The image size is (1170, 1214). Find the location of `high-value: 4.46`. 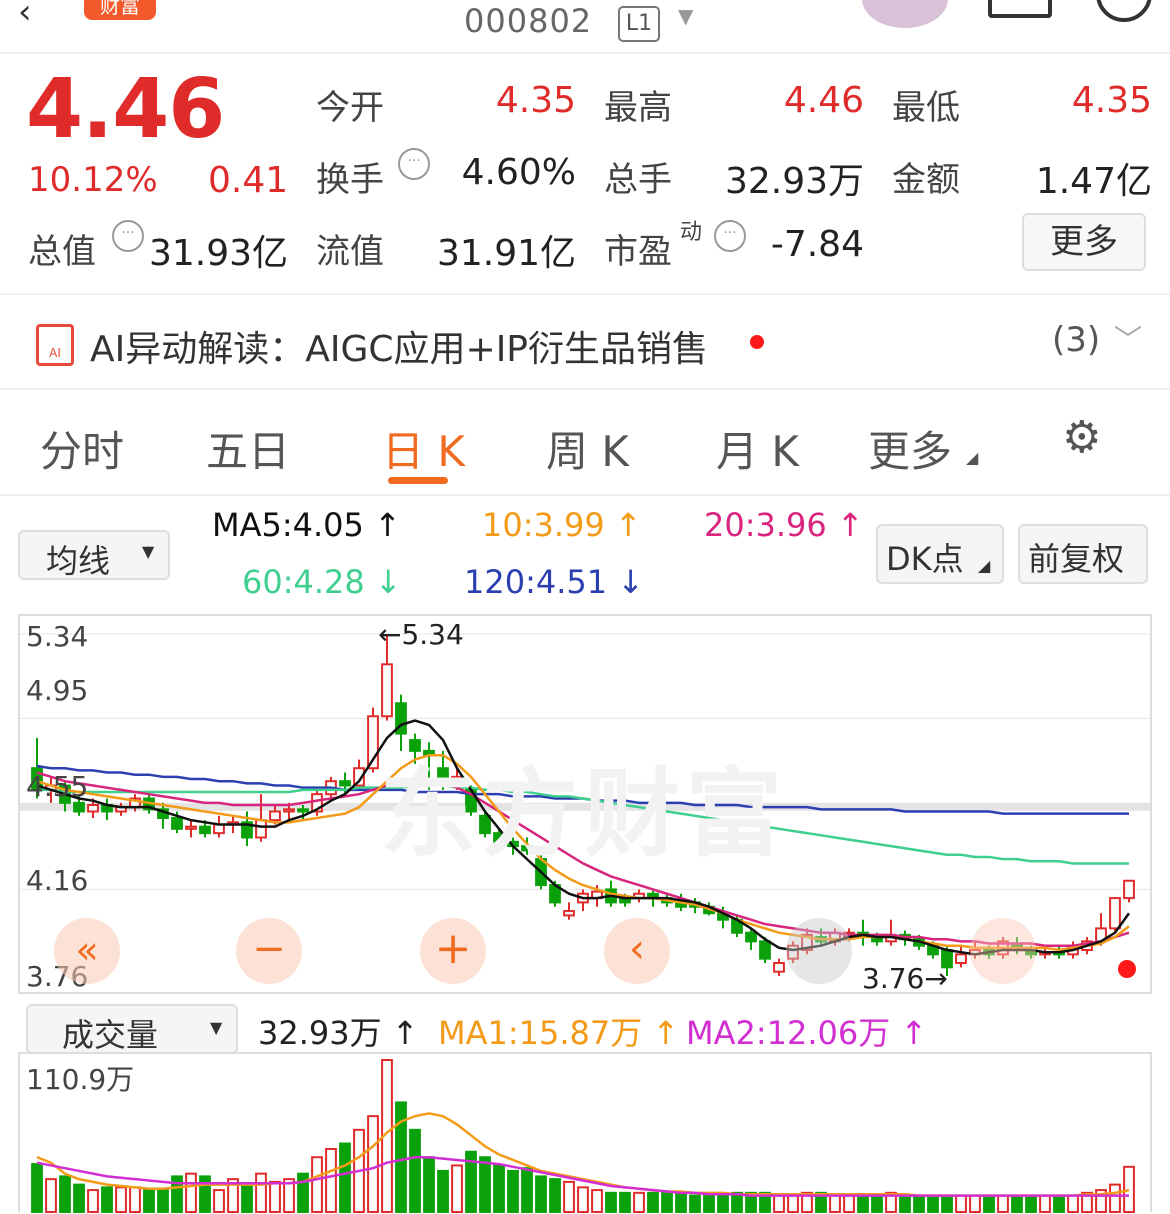

high-value: 4.46 is located at coordinates (823, 100).